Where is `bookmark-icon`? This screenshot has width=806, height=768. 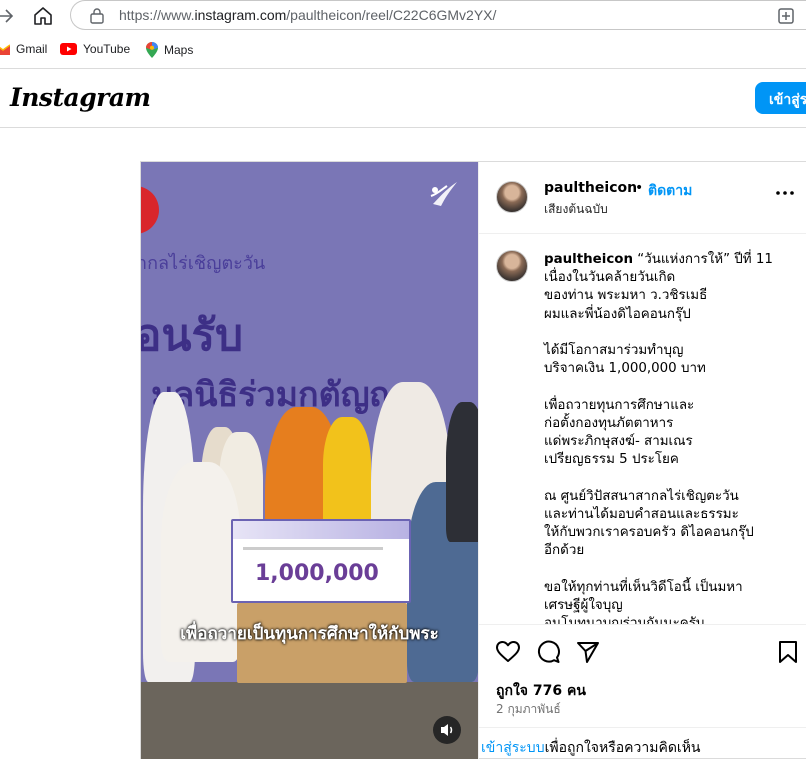 bookmark-icon is located at coordinates (788, 652).